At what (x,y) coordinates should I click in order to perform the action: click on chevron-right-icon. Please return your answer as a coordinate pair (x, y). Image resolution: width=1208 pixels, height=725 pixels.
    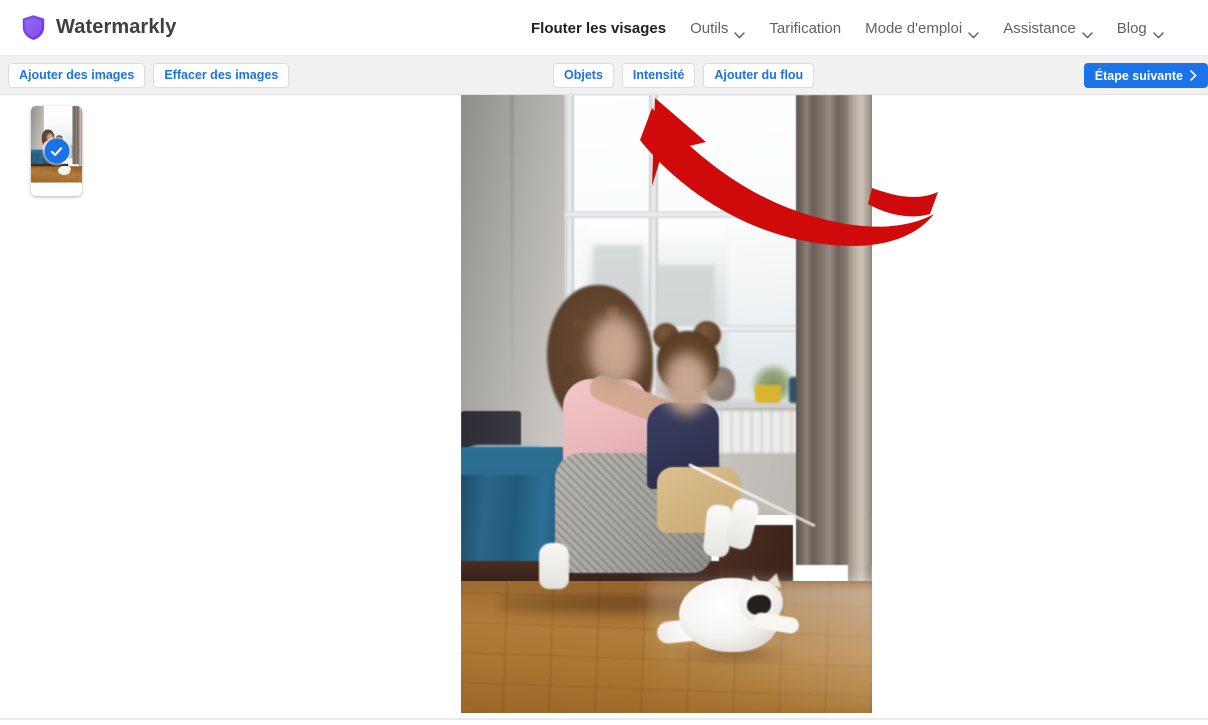
    Looking at the image, I should click on (1193, 75).